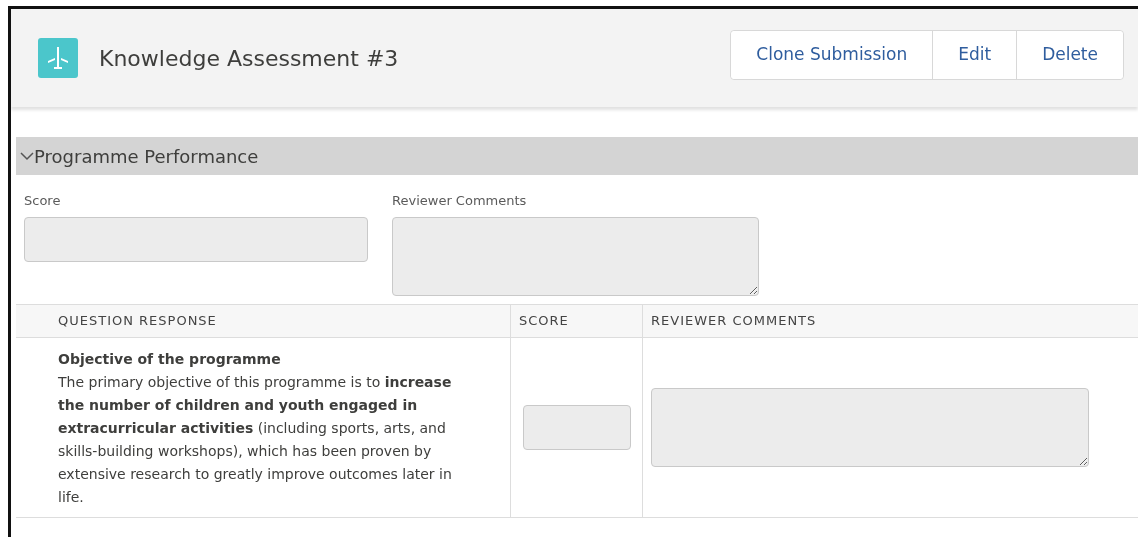  What do you see at coordinates (170, 359) in the screenshot?
I see `question-title: Objective of the programme` at bounding box center [170, 359].